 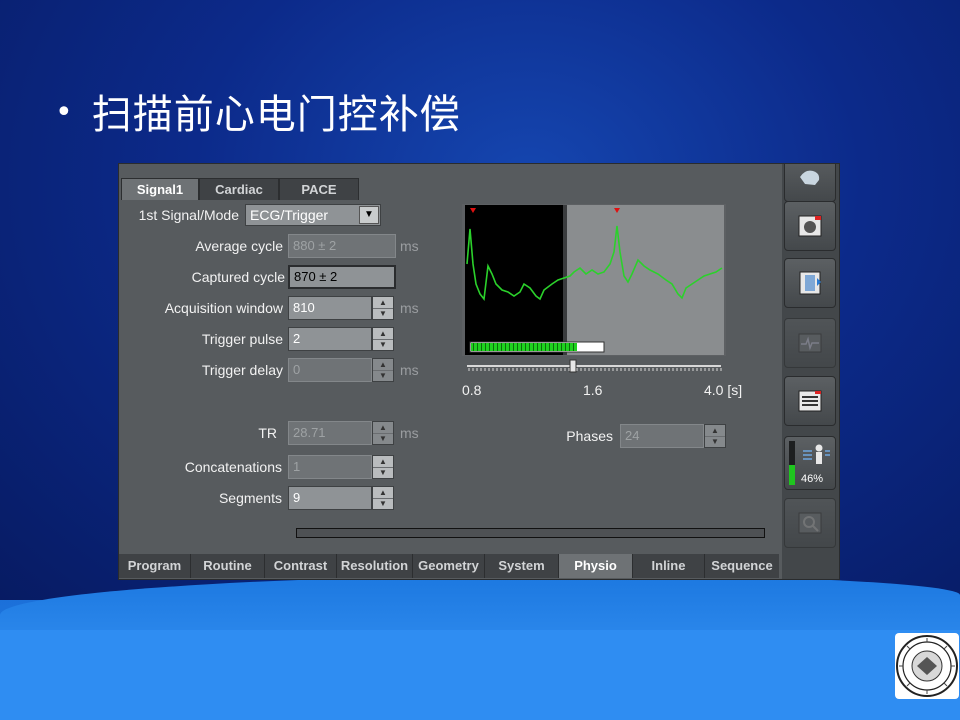 What do you see at coordinates (530, 533) in the screenshot?
I see `status-bar` at bounding box center [530, 533].